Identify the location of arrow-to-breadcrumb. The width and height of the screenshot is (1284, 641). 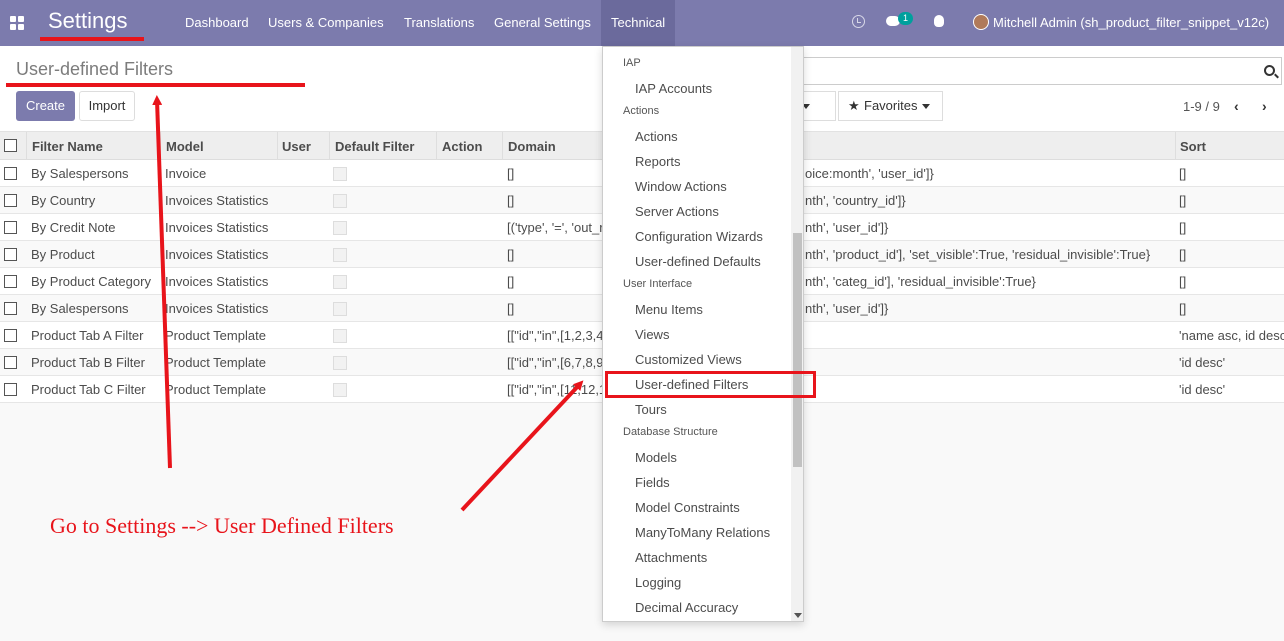
(162, 282).